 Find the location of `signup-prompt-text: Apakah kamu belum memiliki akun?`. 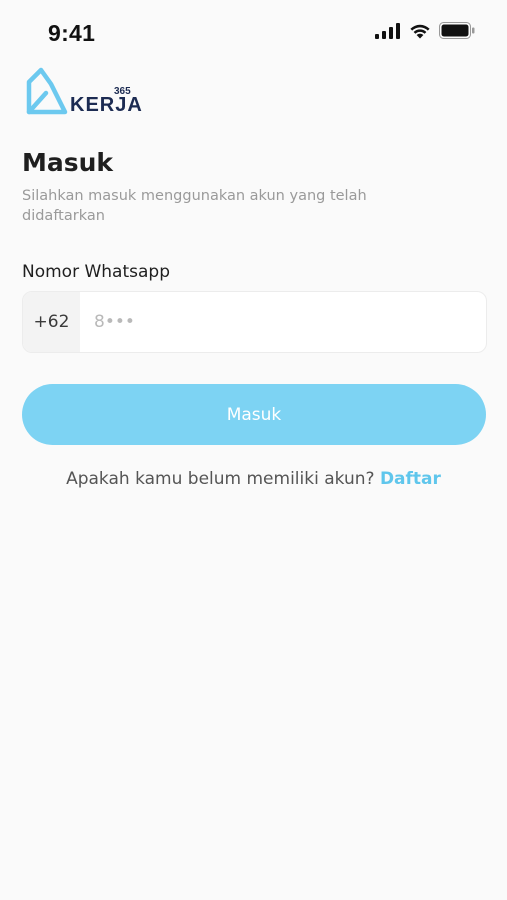

signup-prompt-text: Apakah kamu belum memiliki akun? is located at coordinates (220, 479).